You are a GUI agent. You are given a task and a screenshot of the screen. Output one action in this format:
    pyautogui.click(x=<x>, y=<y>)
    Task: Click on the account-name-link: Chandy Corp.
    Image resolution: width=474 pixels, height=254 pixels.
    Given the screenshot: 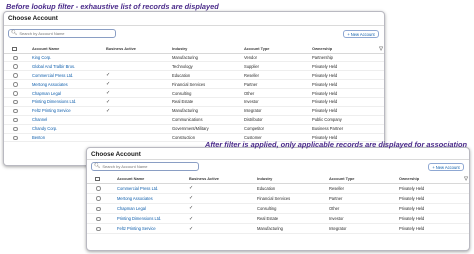 What is the action you would take?
    pyautogui.click(x=67, y=129)
    